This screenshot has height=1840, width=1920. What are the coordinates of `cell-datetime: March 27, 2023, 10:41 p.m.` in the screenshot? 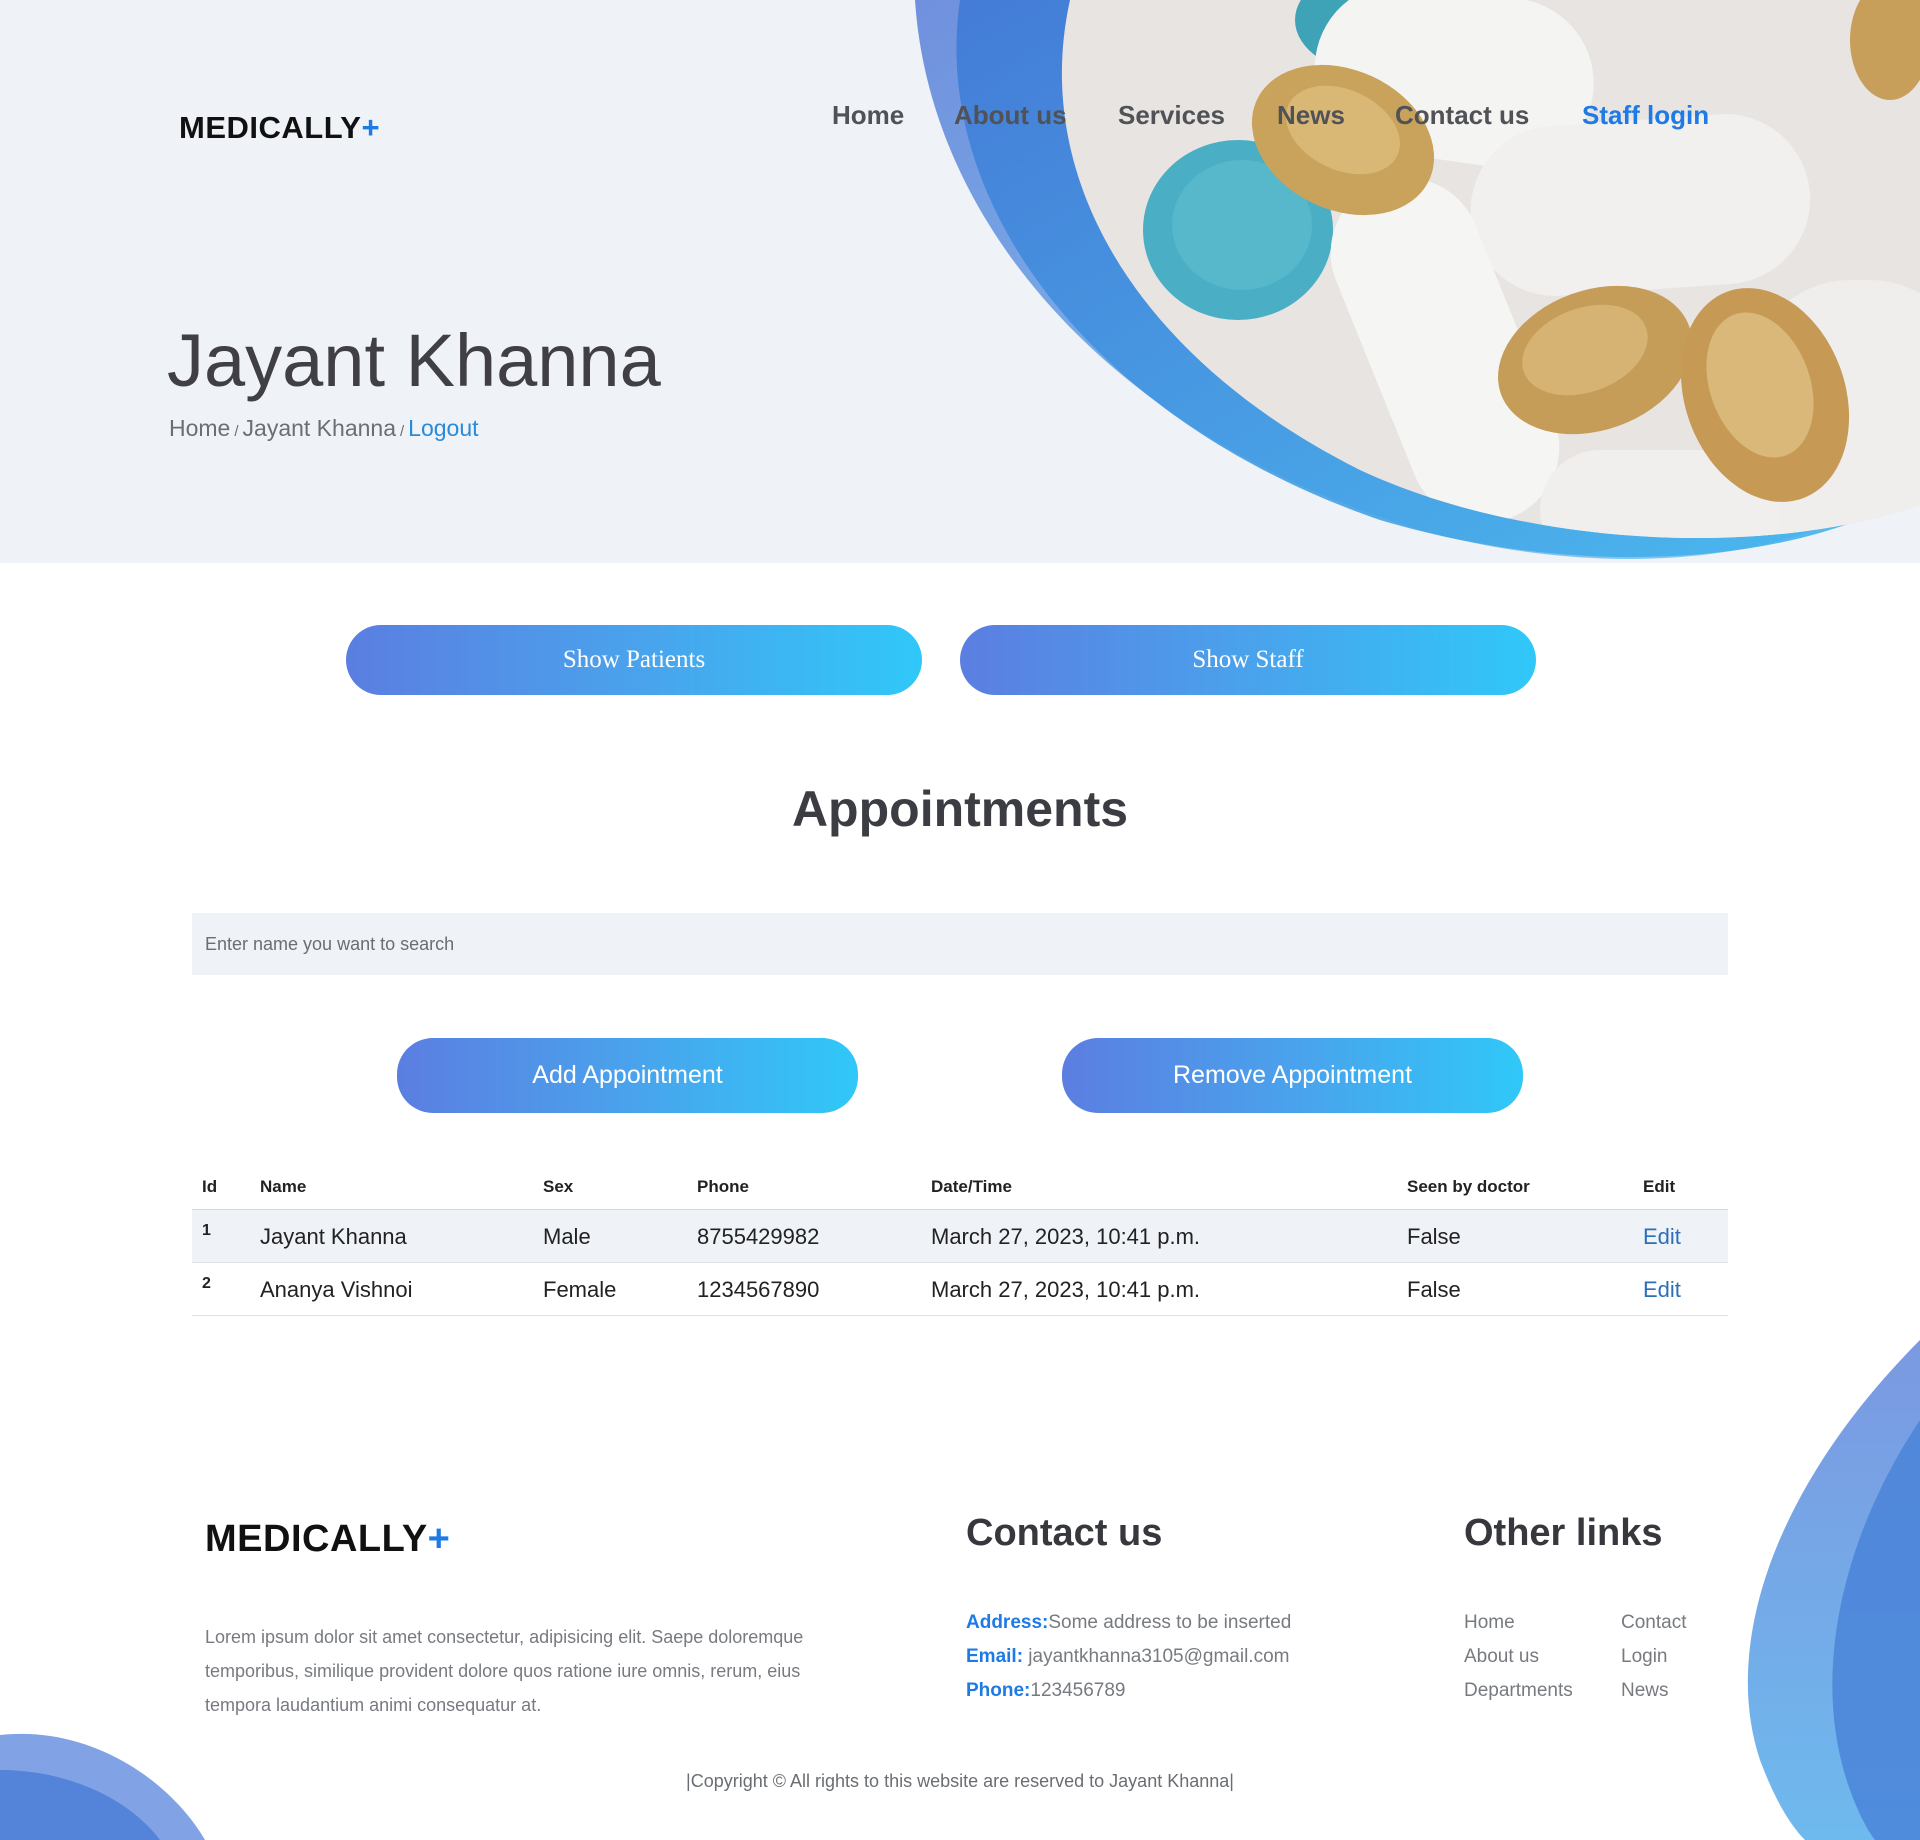 It's located at (1066, 1236).